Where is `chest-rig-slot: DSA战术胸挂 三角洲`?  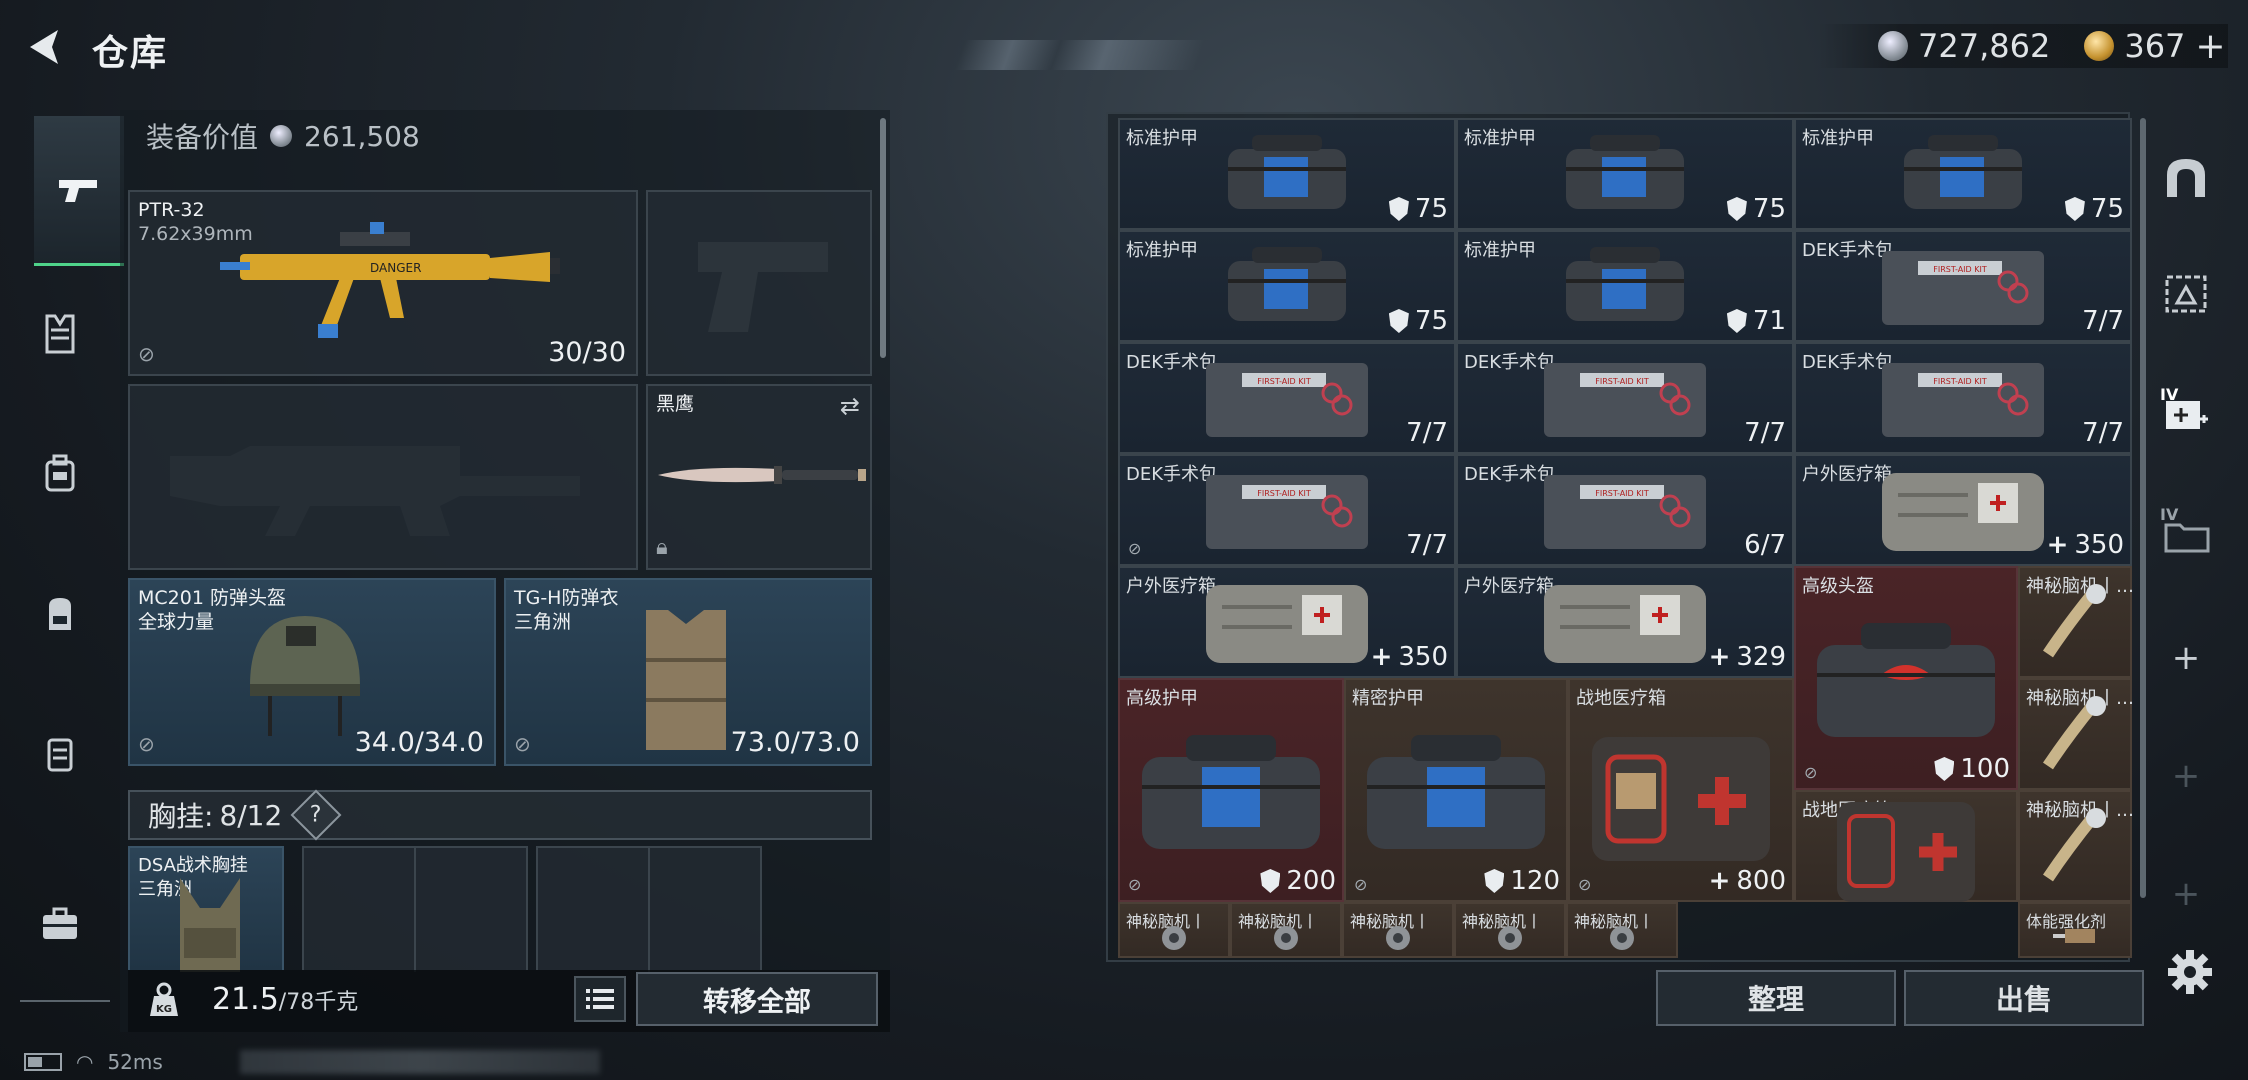 chest-rig-slot: DSA战术胸挂 三角洲 is located at coordinates (206, 909).